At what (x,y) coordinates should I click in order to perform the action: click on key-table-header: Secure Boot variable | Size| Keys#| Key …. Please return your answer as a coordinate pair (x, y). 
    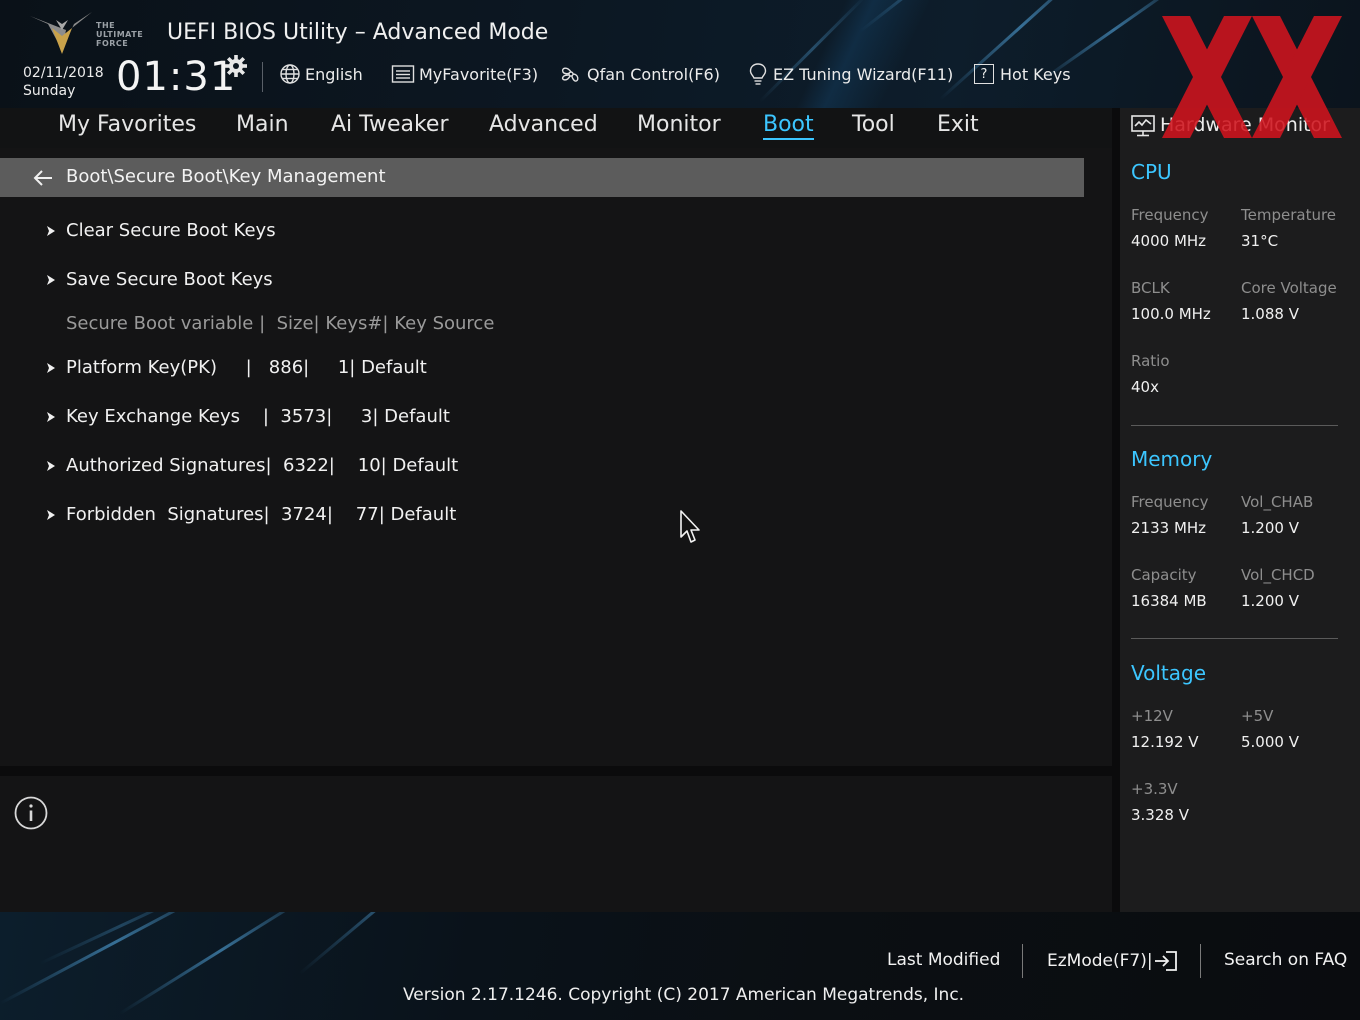
    Looking at the image, I should click on (280, 323).